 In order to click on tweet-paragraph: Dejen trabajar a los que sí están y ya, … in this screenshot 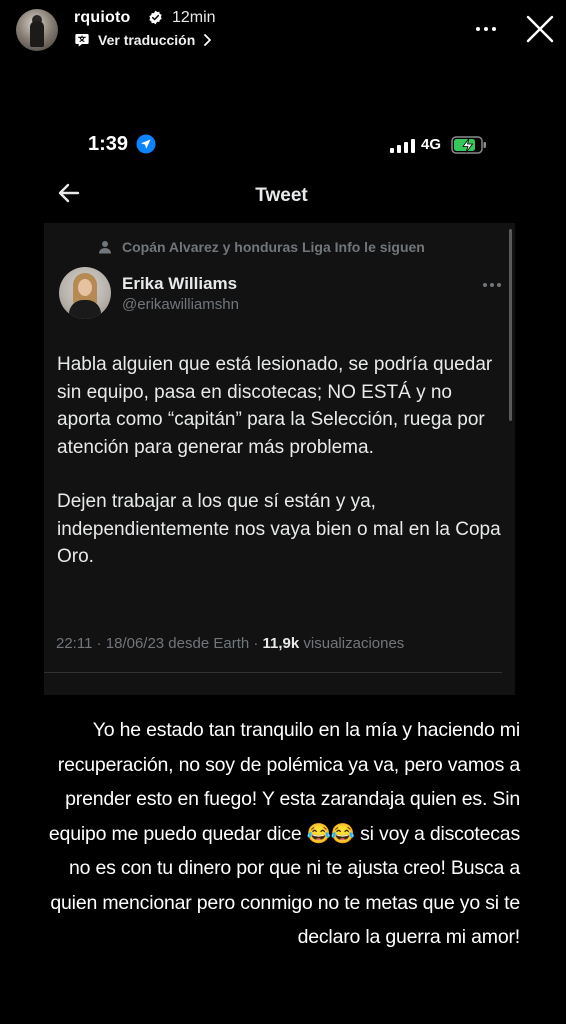, I will do `click(279, 529)`.